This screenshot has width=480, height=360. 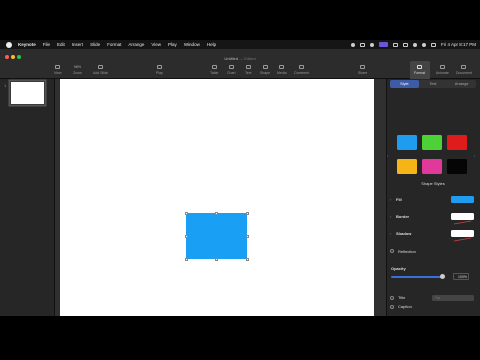 What do you see at coordinates (159, 73) in the screenshot?
I see `play-label: Play` at bounding box center [159, 73].